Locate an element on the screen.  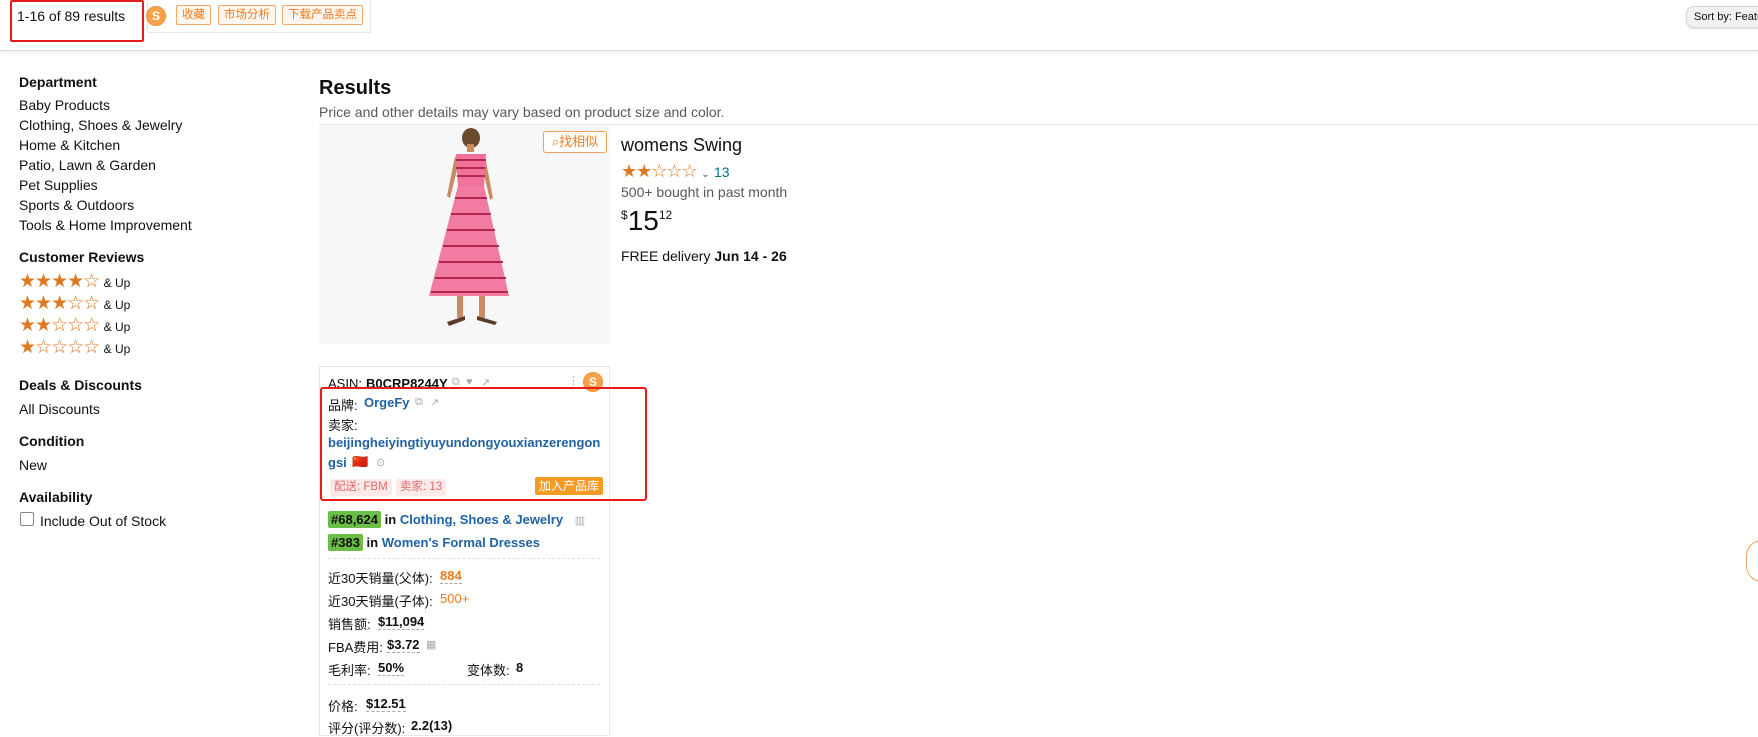
review-filter-4: ★★★★☆ & Up is located at coordinates (74, 281).